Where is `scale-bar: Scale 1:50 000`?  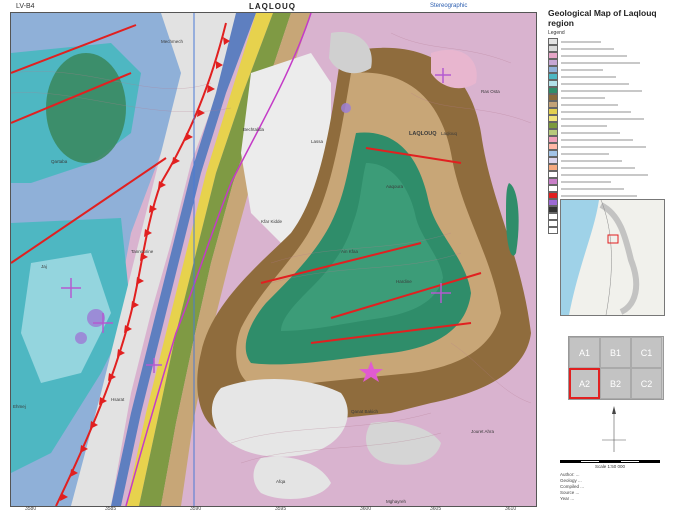
scale-bar: Scale 1:50 000 is located at coordinates (610, 466).